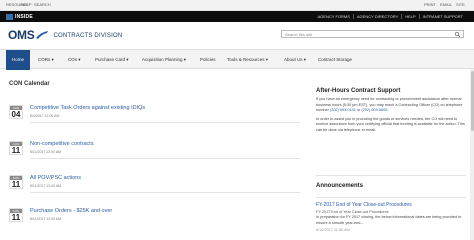 The image size is (474, 240). I want to click on calendar-title: CON Calendar, so click(29, 84).